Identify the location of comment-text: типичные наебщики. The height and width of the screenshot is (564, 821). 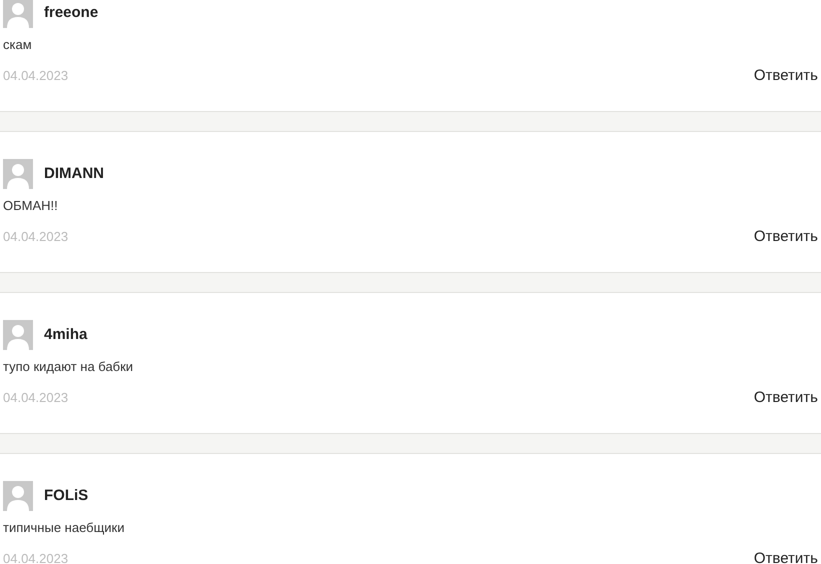
(64, 528).